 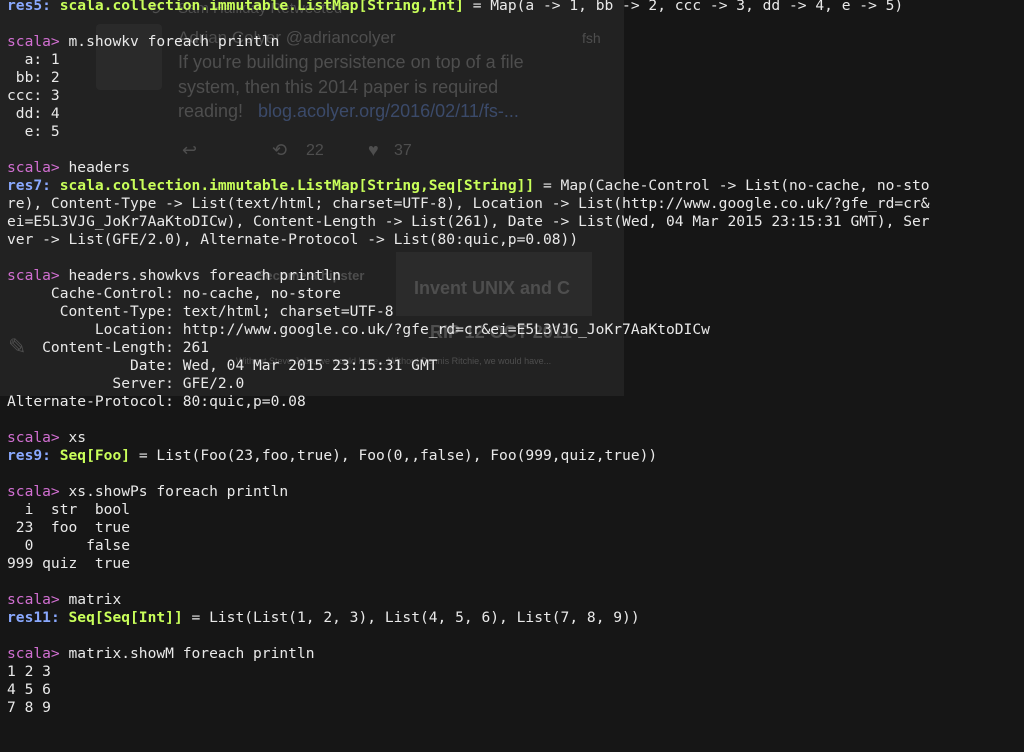 What do you see at coordinates (126, 383) in the screenshot?
I see `output-line: Server: GFE/2.0` at bounding box center [126, 383].